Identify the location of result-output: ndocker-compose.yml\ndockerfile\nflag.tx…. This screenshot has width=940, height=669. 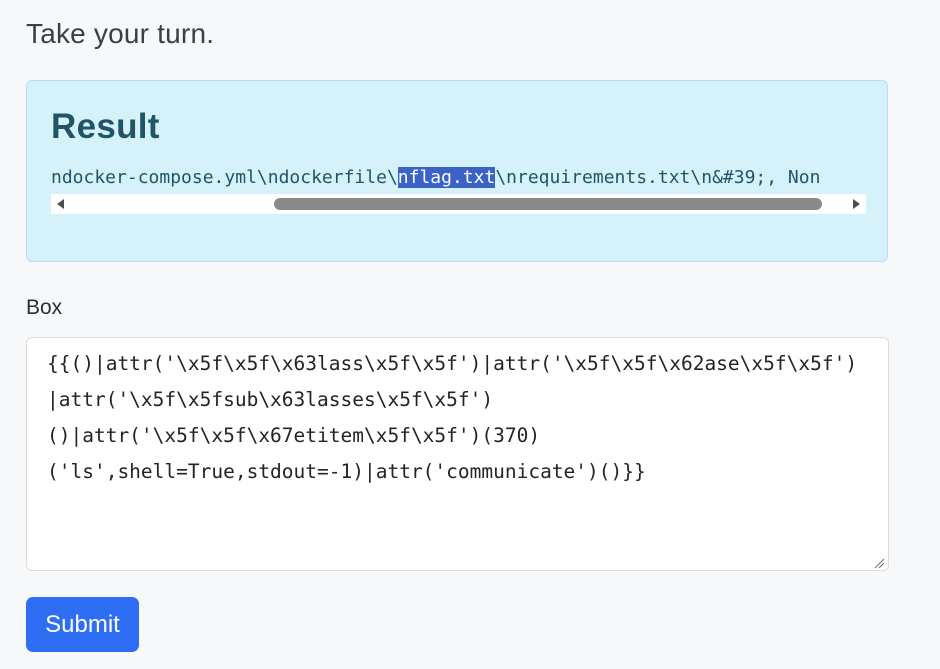
(458, 188).